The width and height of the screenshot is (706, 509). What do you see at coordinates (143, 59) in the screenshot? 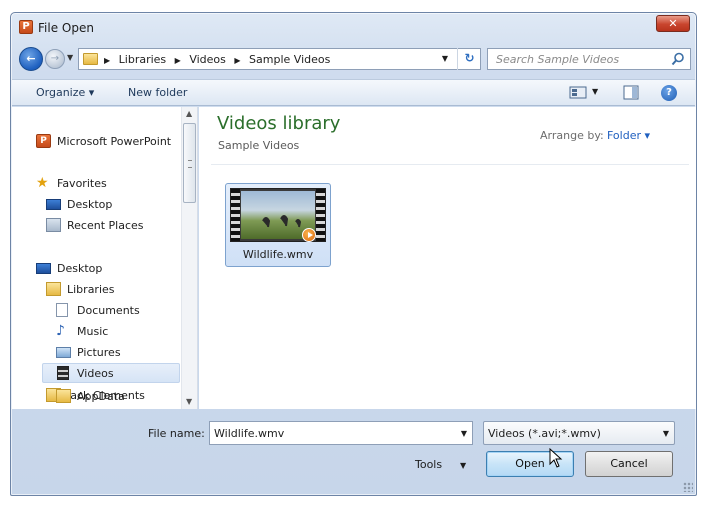
I see `breadcrumb-libraries: Libraries` at bounding box center [143, 59].